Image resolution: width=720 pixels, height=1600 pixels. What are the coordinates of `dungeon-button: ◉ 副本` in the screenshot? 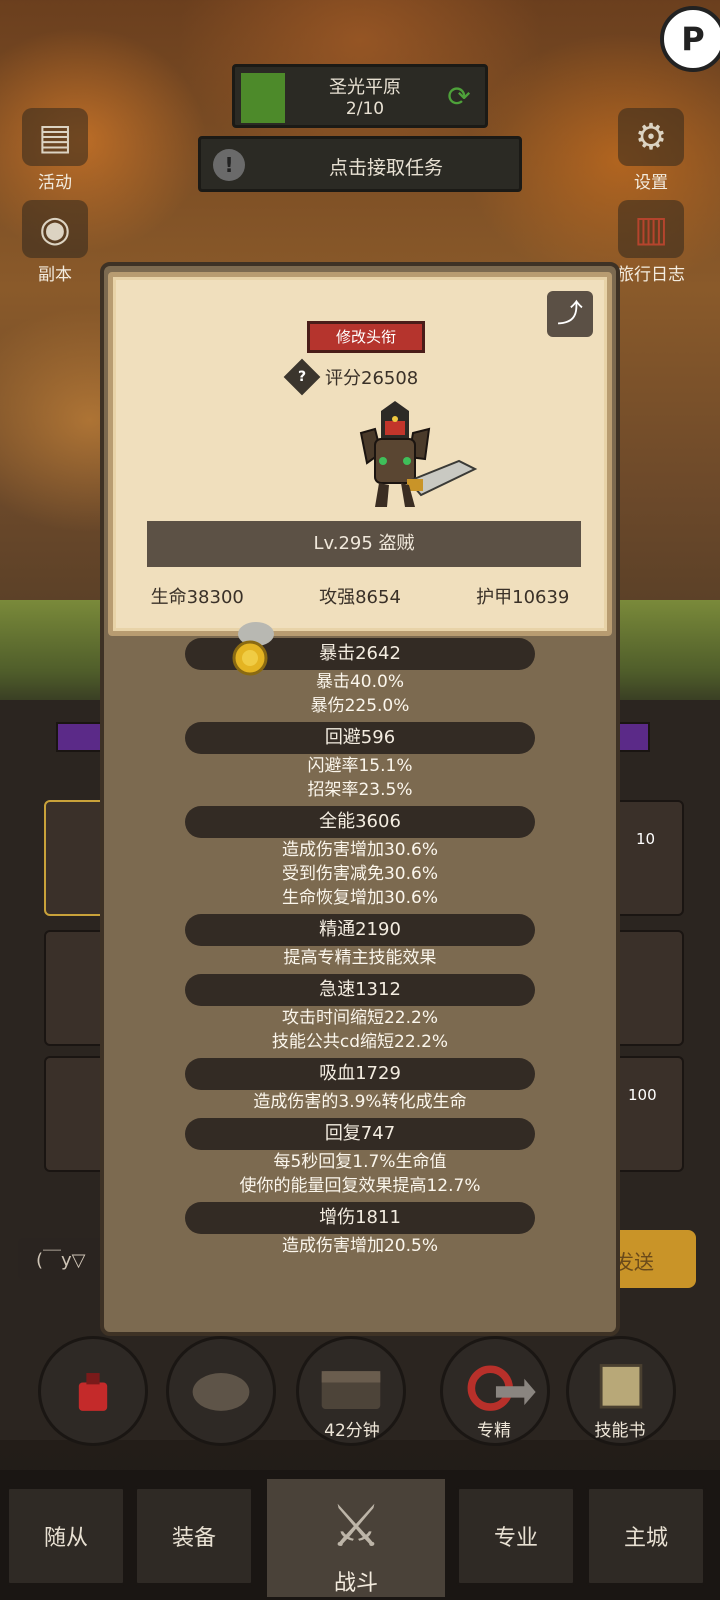 It's located at (55, 242).